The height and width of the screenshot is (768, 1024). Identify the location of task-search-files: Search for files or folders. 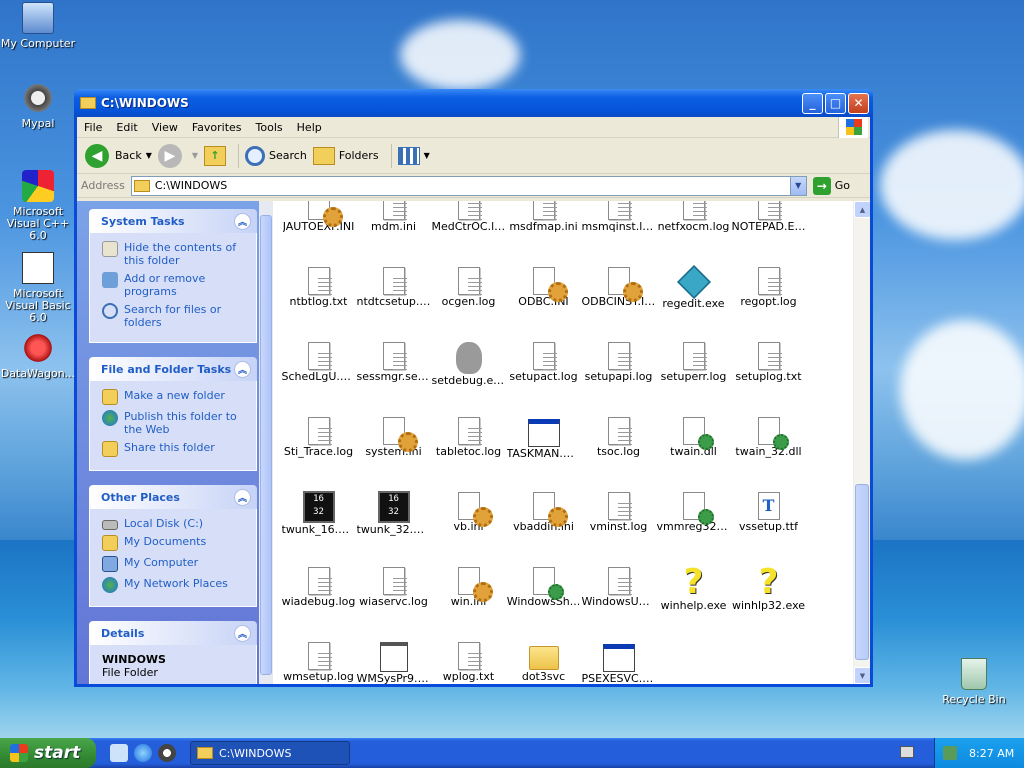
(175, 316).